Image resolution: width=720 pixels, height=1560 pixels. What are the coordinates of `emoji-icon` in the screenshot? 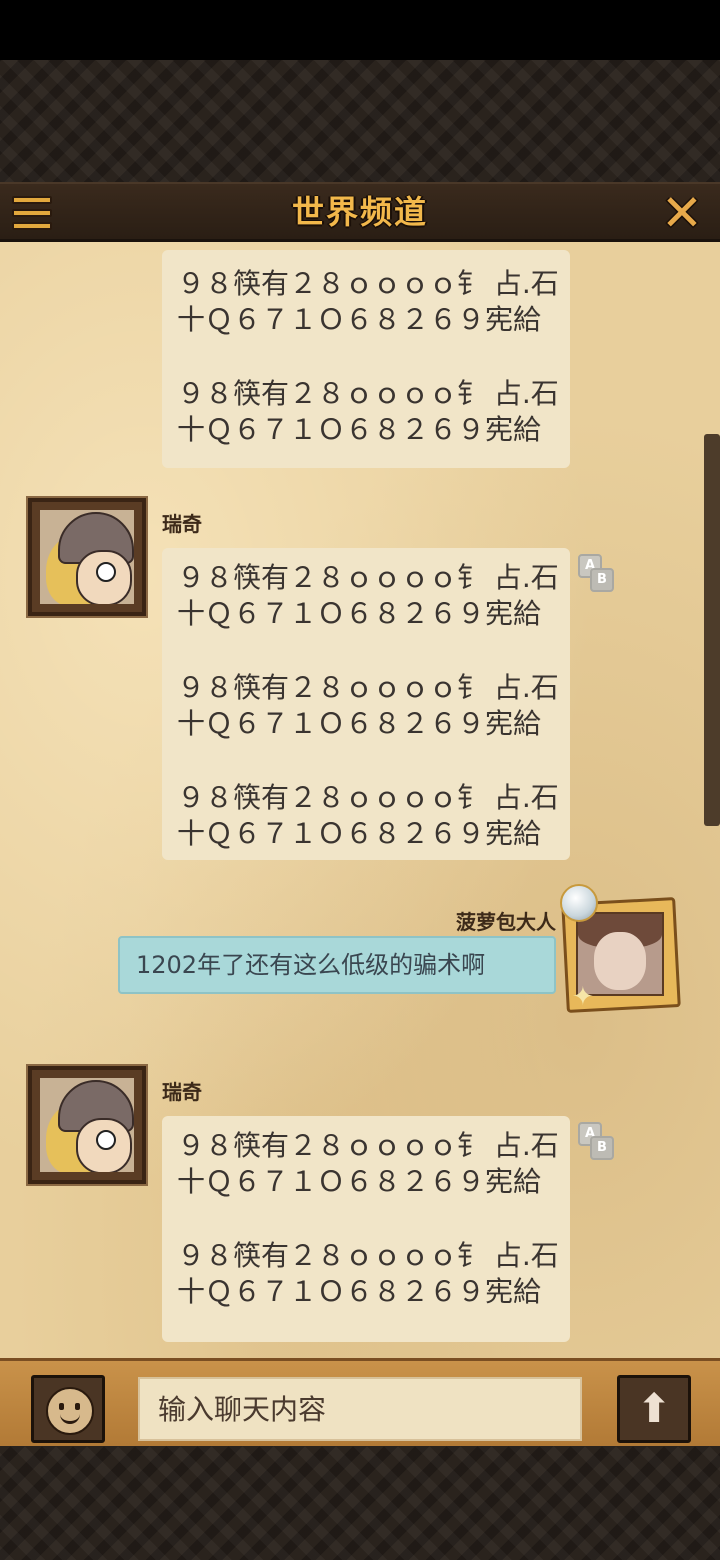 It's located at (70, 1411).